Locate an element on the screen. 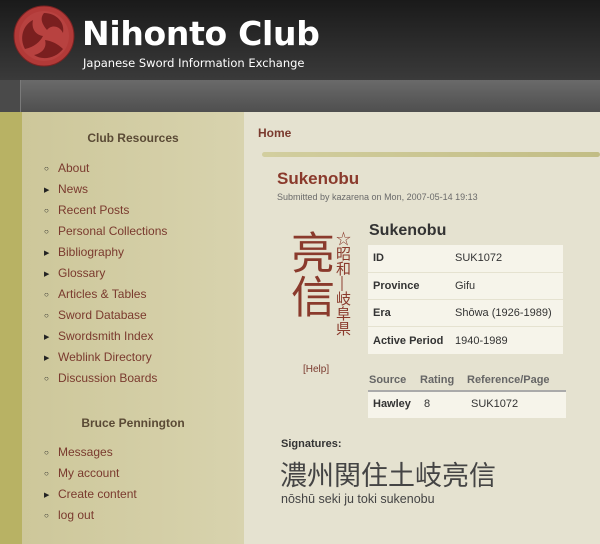  kanji-era-province: ☆昭和―岐阜県 is located at coordinates (343, 283).